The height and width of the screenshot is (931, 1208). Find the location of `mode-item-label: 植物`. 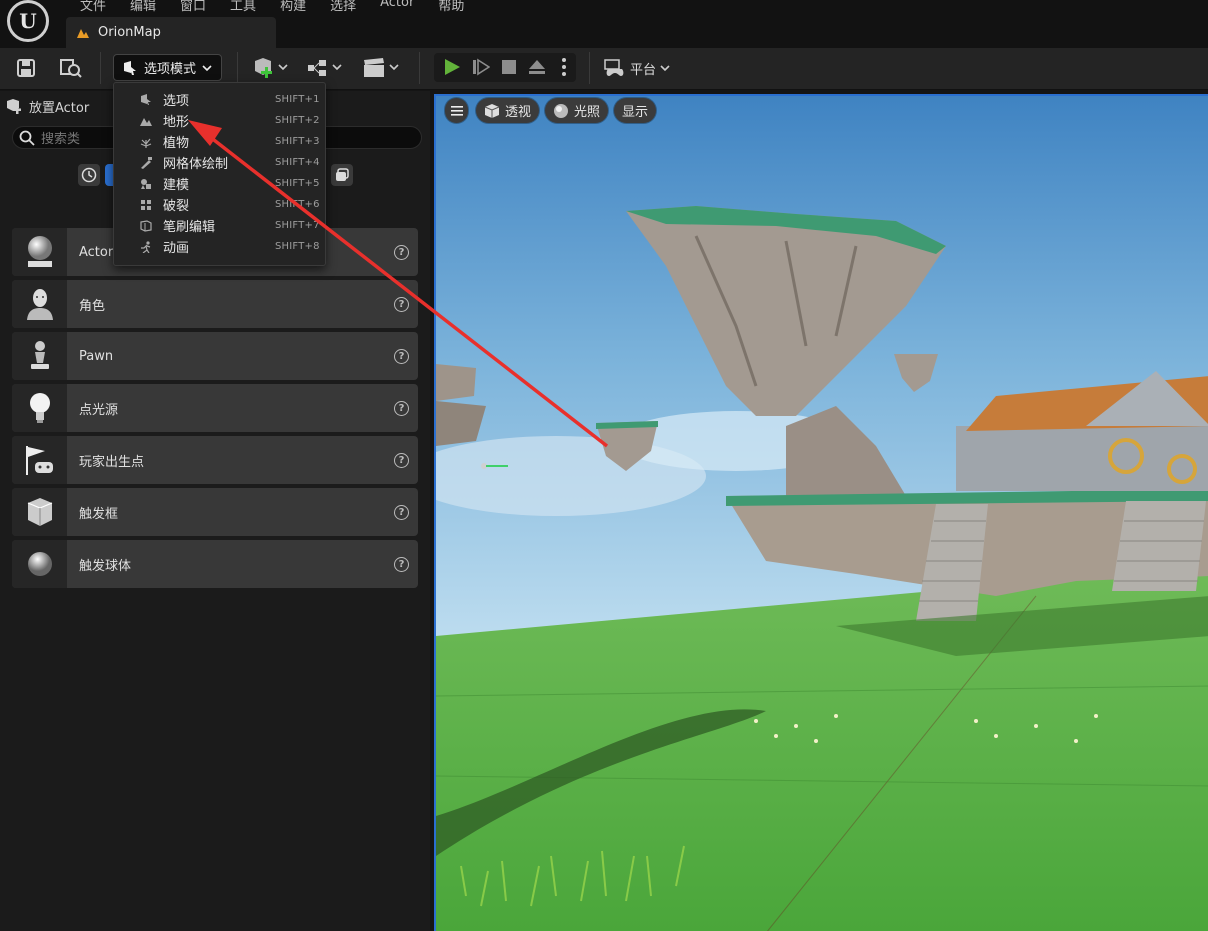

mode-item-label: 植物 is located at coordinates (176, 143).